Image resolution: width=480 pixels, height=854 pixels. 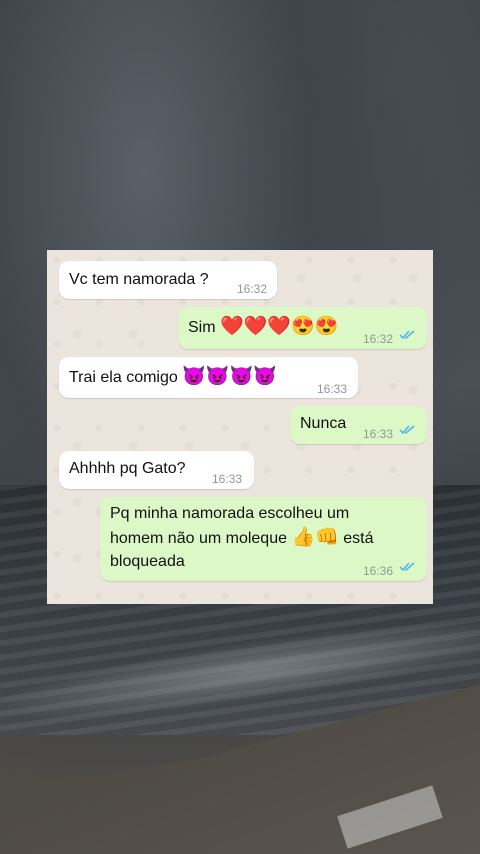 What do you see at coordinates (279, 326) in the screenshot?
I see `emoji-hearts: ❤️❤️❤️😍😍` at bounding box center [279, 326].